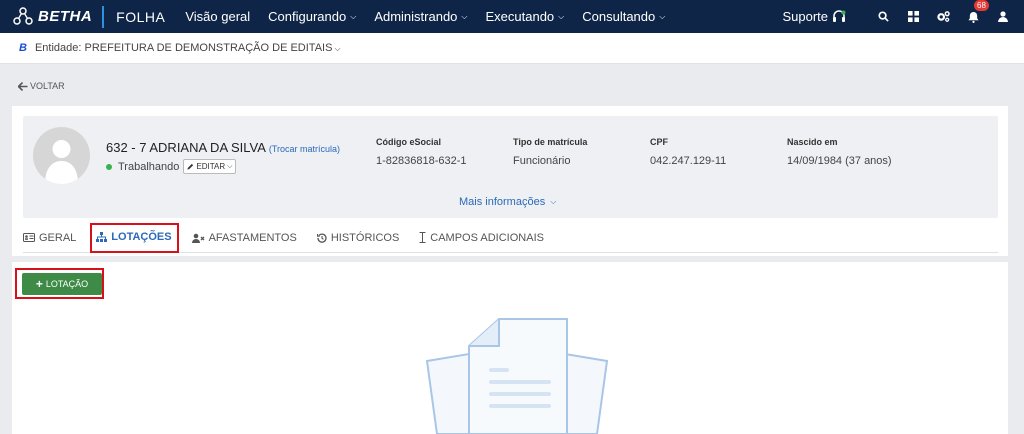  I want to click on nav-administrando: Administrando ⌵, so click(420, 16).